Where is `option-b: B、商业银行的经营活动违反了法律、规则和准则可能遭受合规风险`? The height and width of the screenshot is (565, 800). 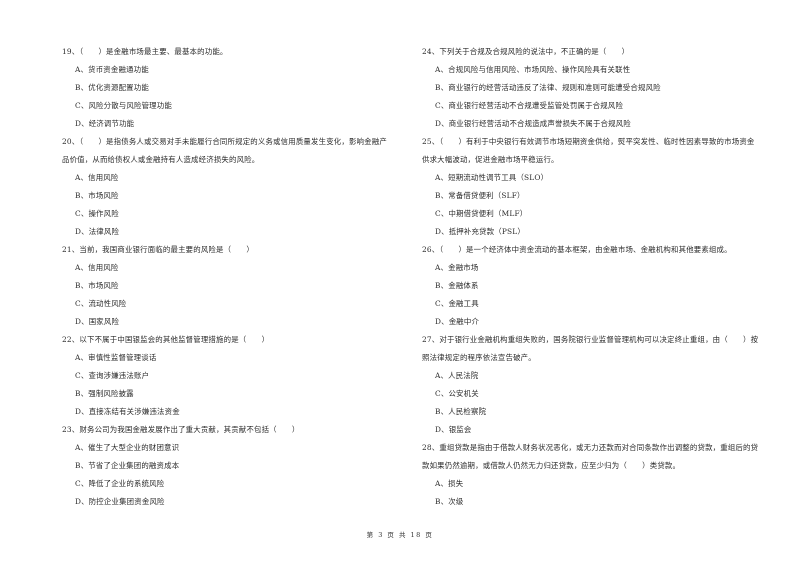
option-b: B、商业银行的经营活动违反了法律、规则和准则可能遭受合规风险 is located at coordinates (548, 87).